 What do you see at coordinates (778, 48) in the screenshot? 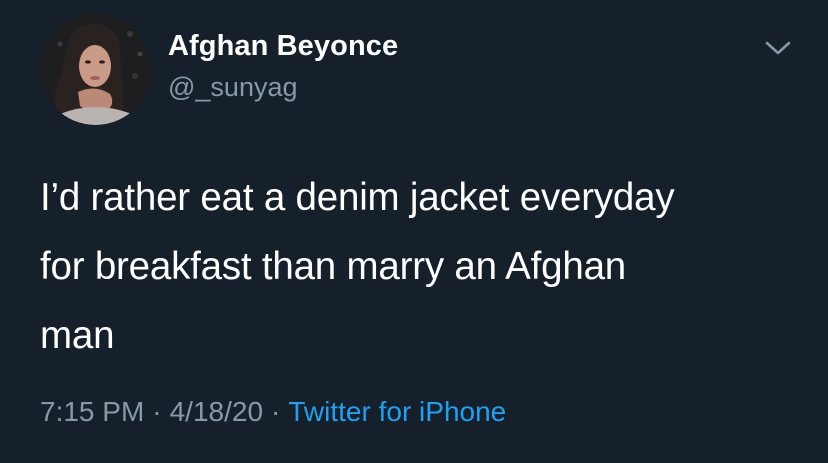
I see `chevron-down-icon` at bounding box center [778, 48].